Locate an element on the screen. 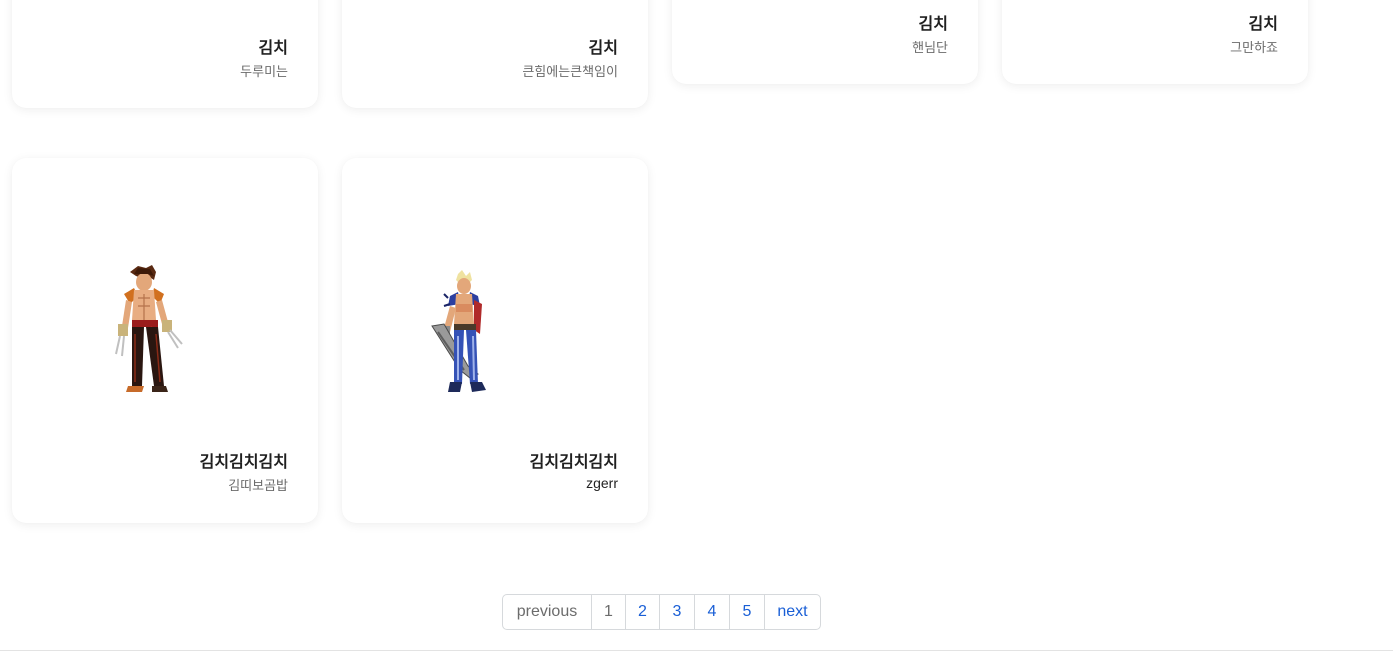  post-card: 김치 그만하죠 is located at coordinates (1155, 42).